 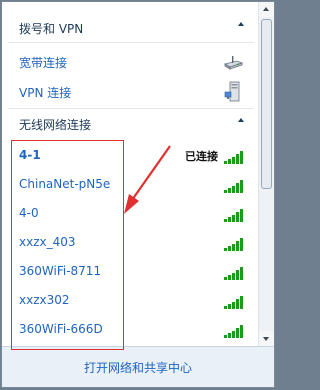 What do you see at coordinates (130, 28) in the screenshot?
I see `section-header-dialup-vpn: 拨号和 VPN` at bounding box center [130, 28].